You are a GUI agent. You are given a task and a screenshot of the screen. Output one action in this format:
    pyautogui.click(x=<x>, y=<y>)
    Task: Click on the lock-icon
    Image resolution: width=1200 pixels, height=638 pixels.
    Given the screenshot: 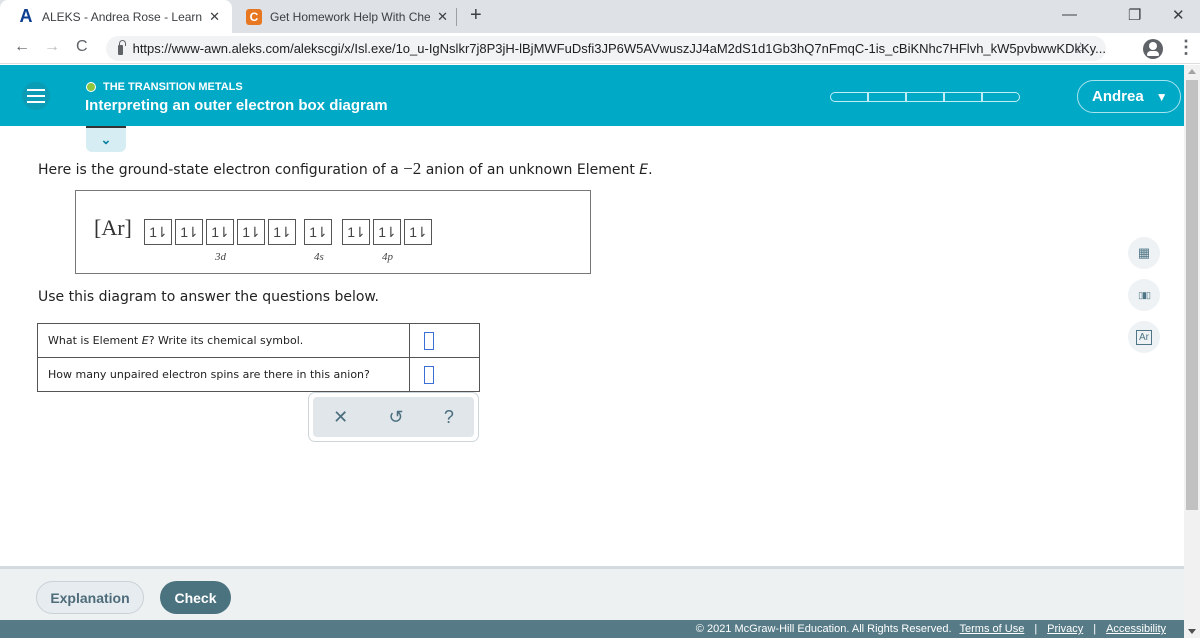 What is the action you would take?
    pyautogui.click(x=122, y=47)
    